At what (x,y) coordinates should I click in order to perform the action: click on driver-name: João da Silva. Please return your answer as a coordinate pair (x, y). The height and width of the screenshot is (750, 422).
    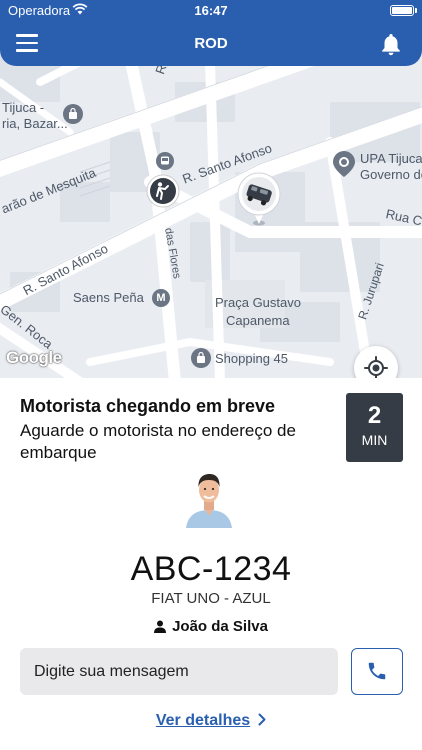
    Looking at the image, I should click on (220, 626).